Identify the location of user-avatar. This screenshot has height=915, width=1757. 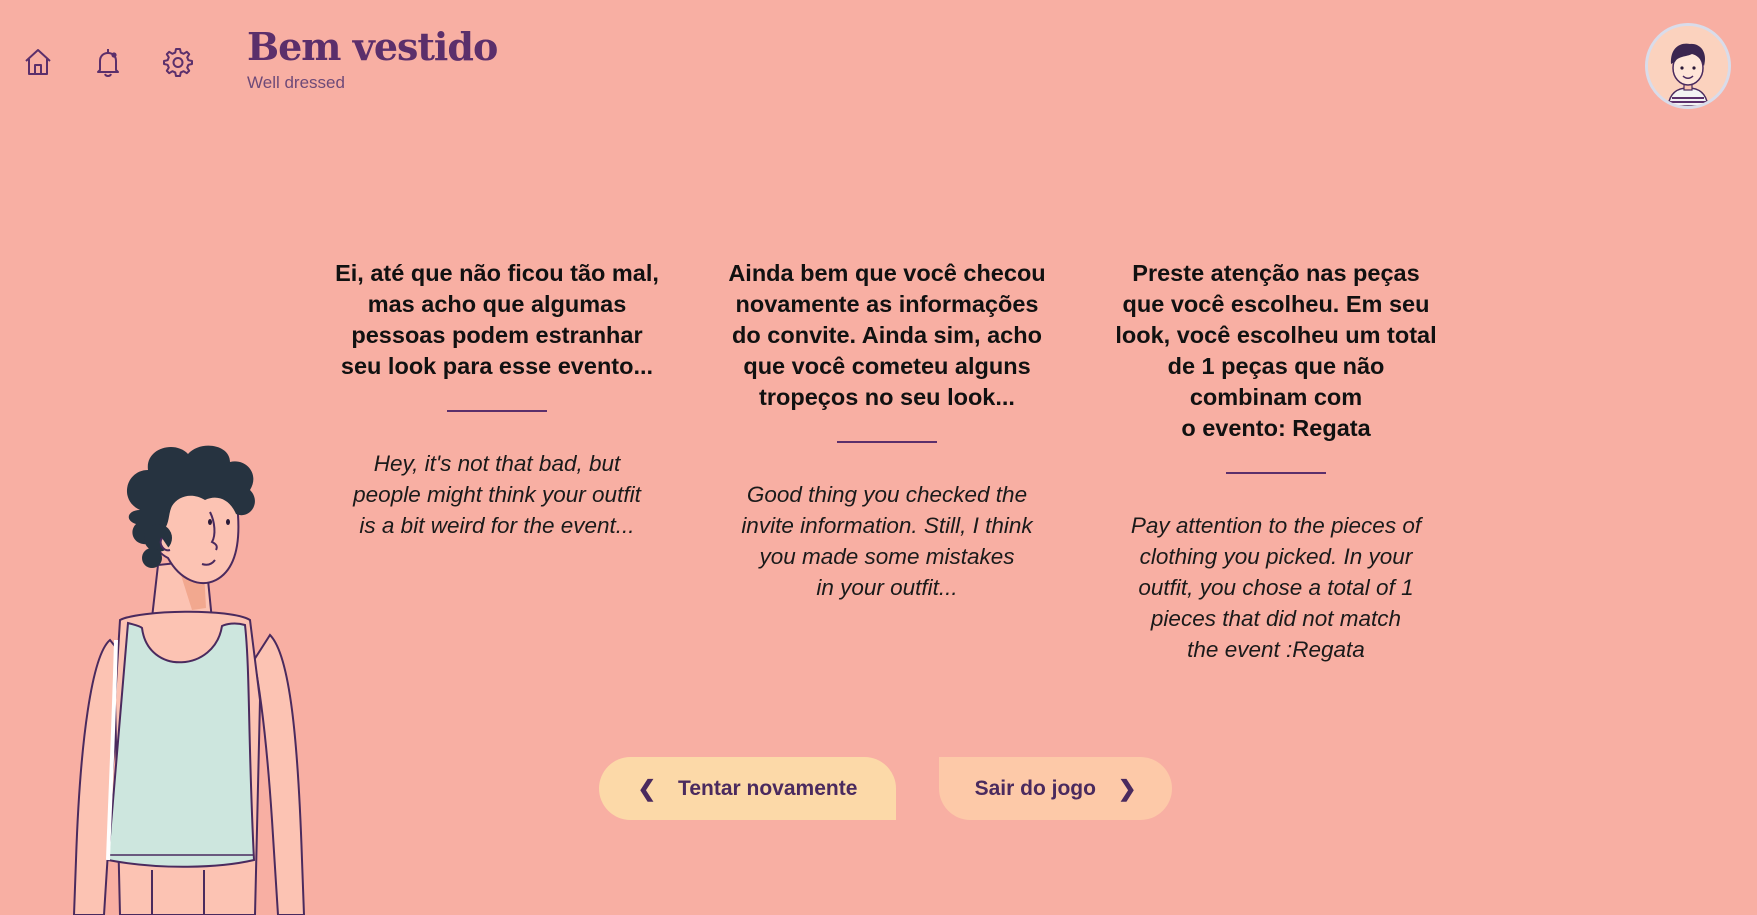
(1688, 66).